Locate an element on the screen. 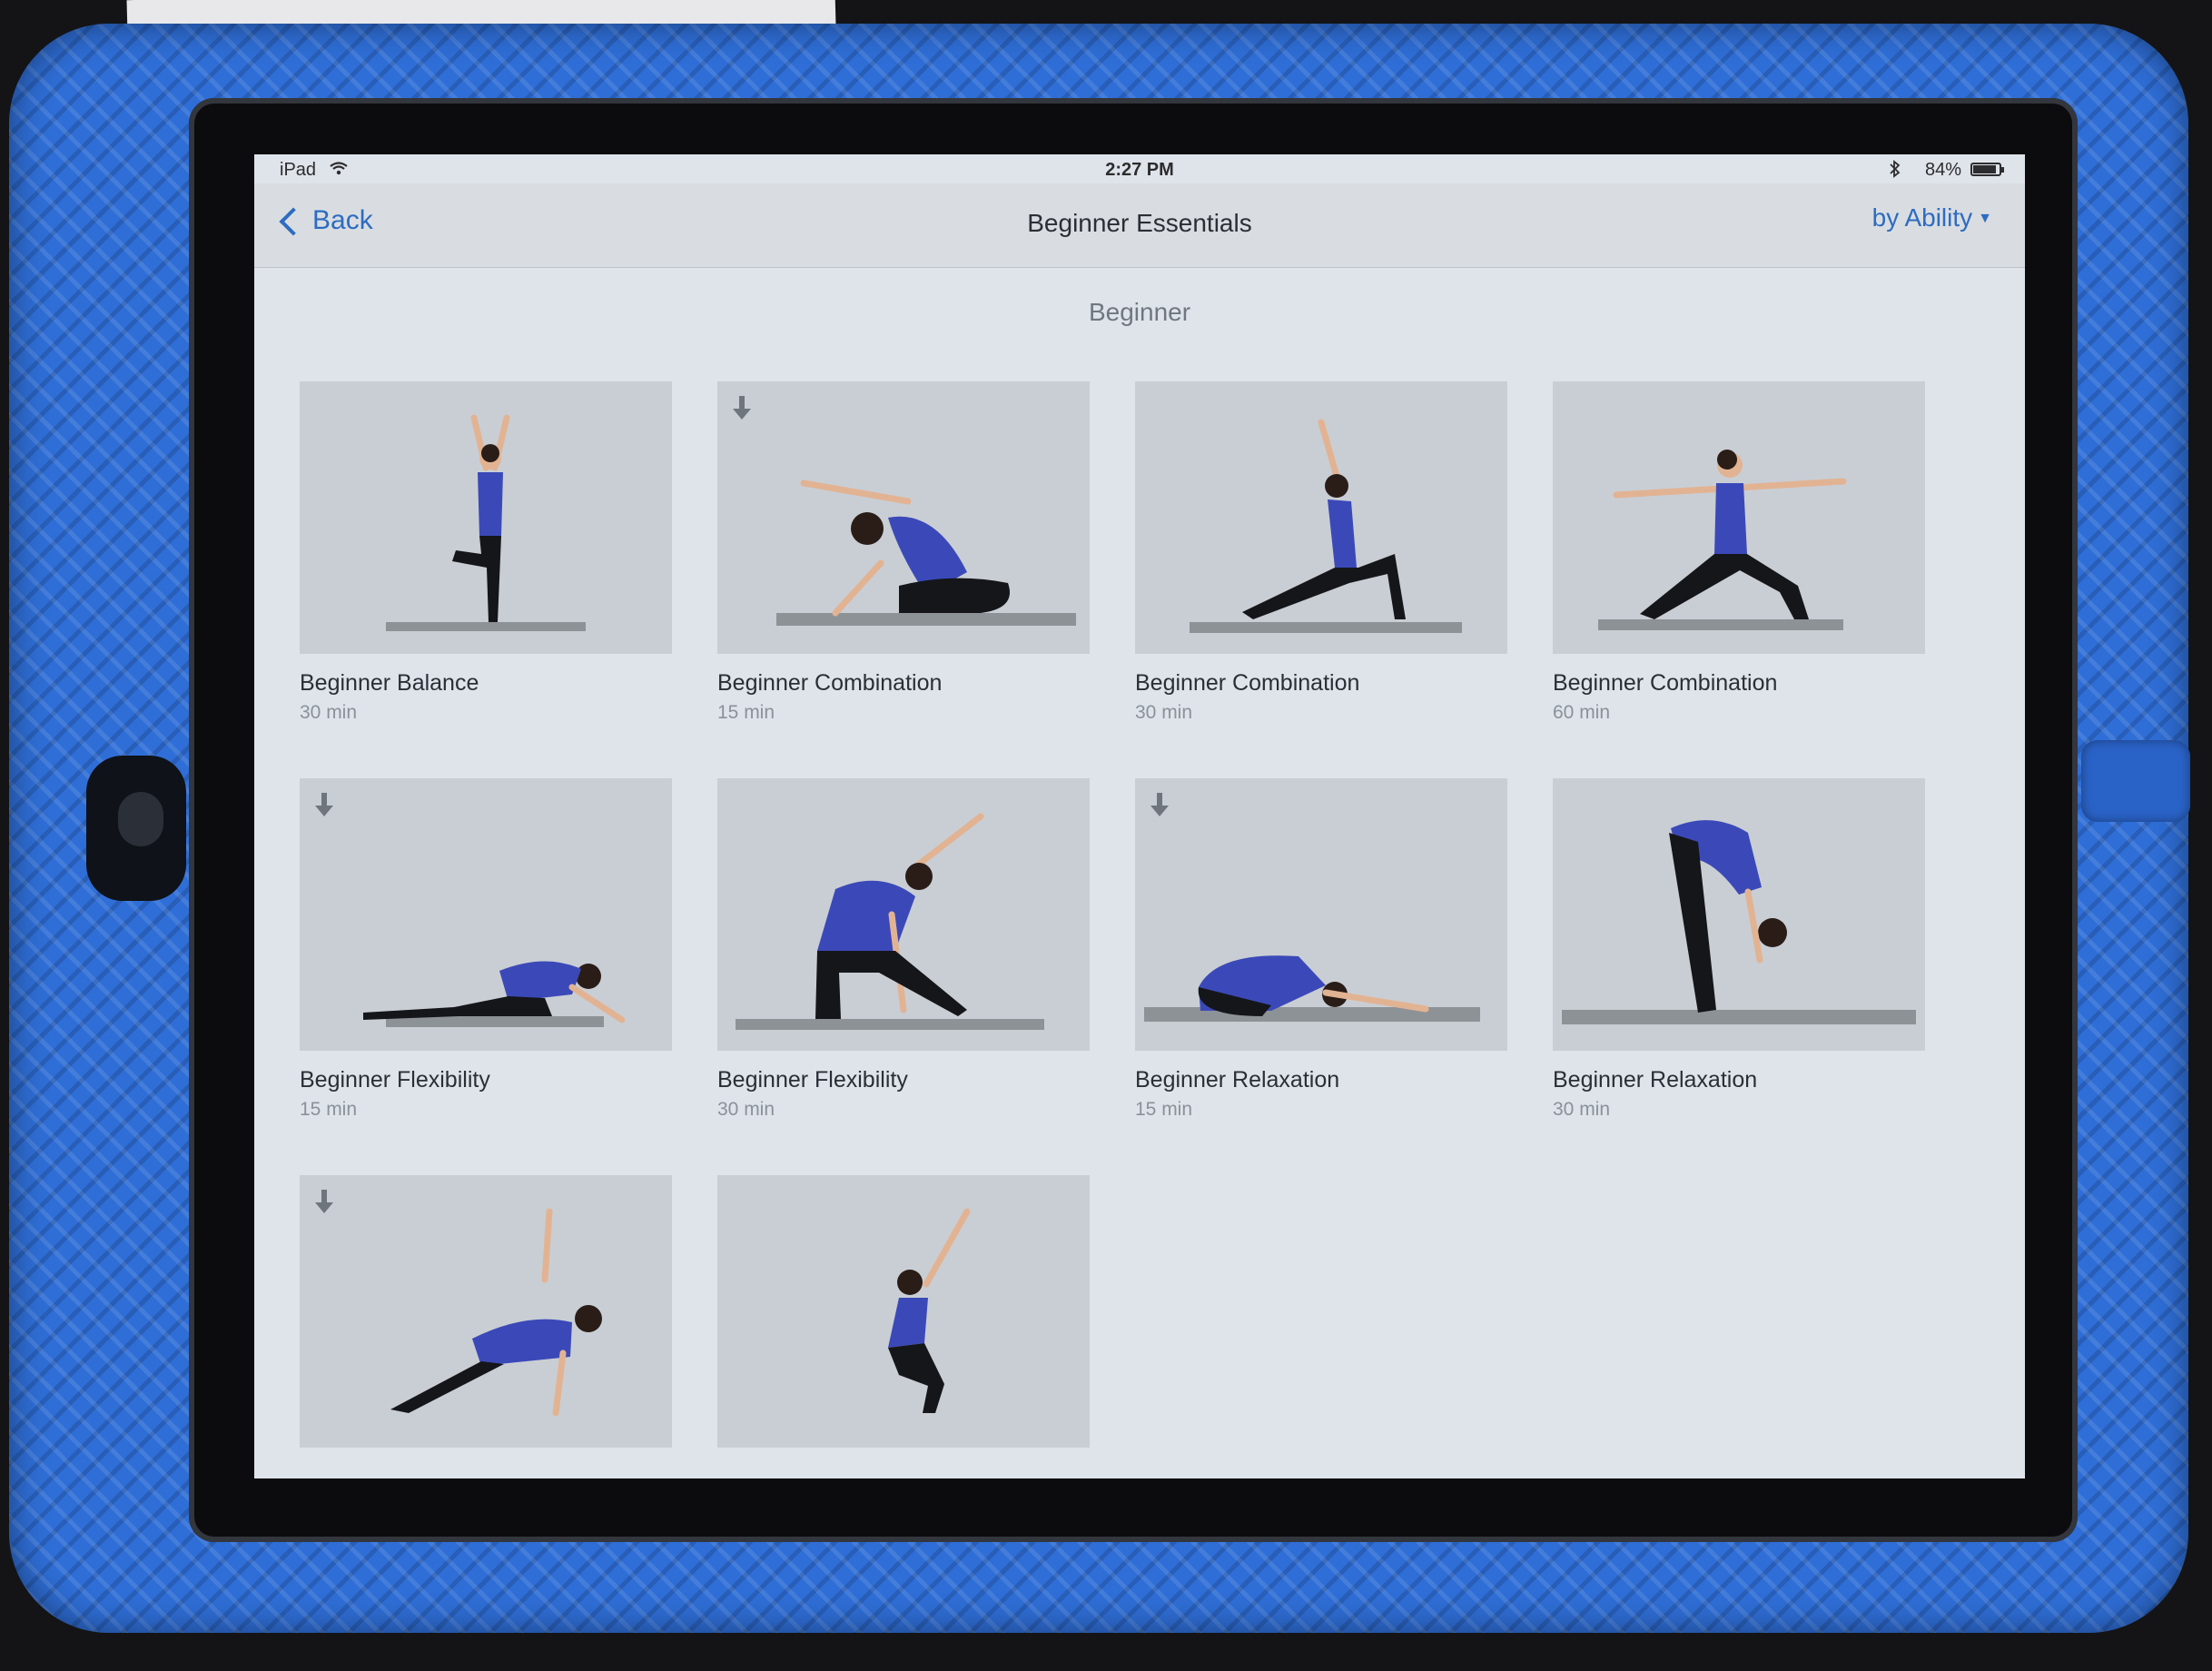  class-tile: Beginner Combination 60 min is located at coordinates (1739, 552).